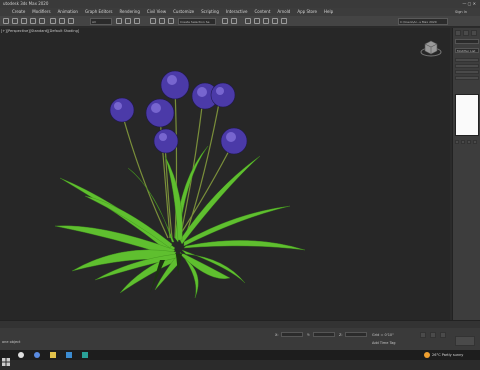 The height and width of the screenshot is (370, 480). I want to click on pin-stack-icon, so click(457, 142).